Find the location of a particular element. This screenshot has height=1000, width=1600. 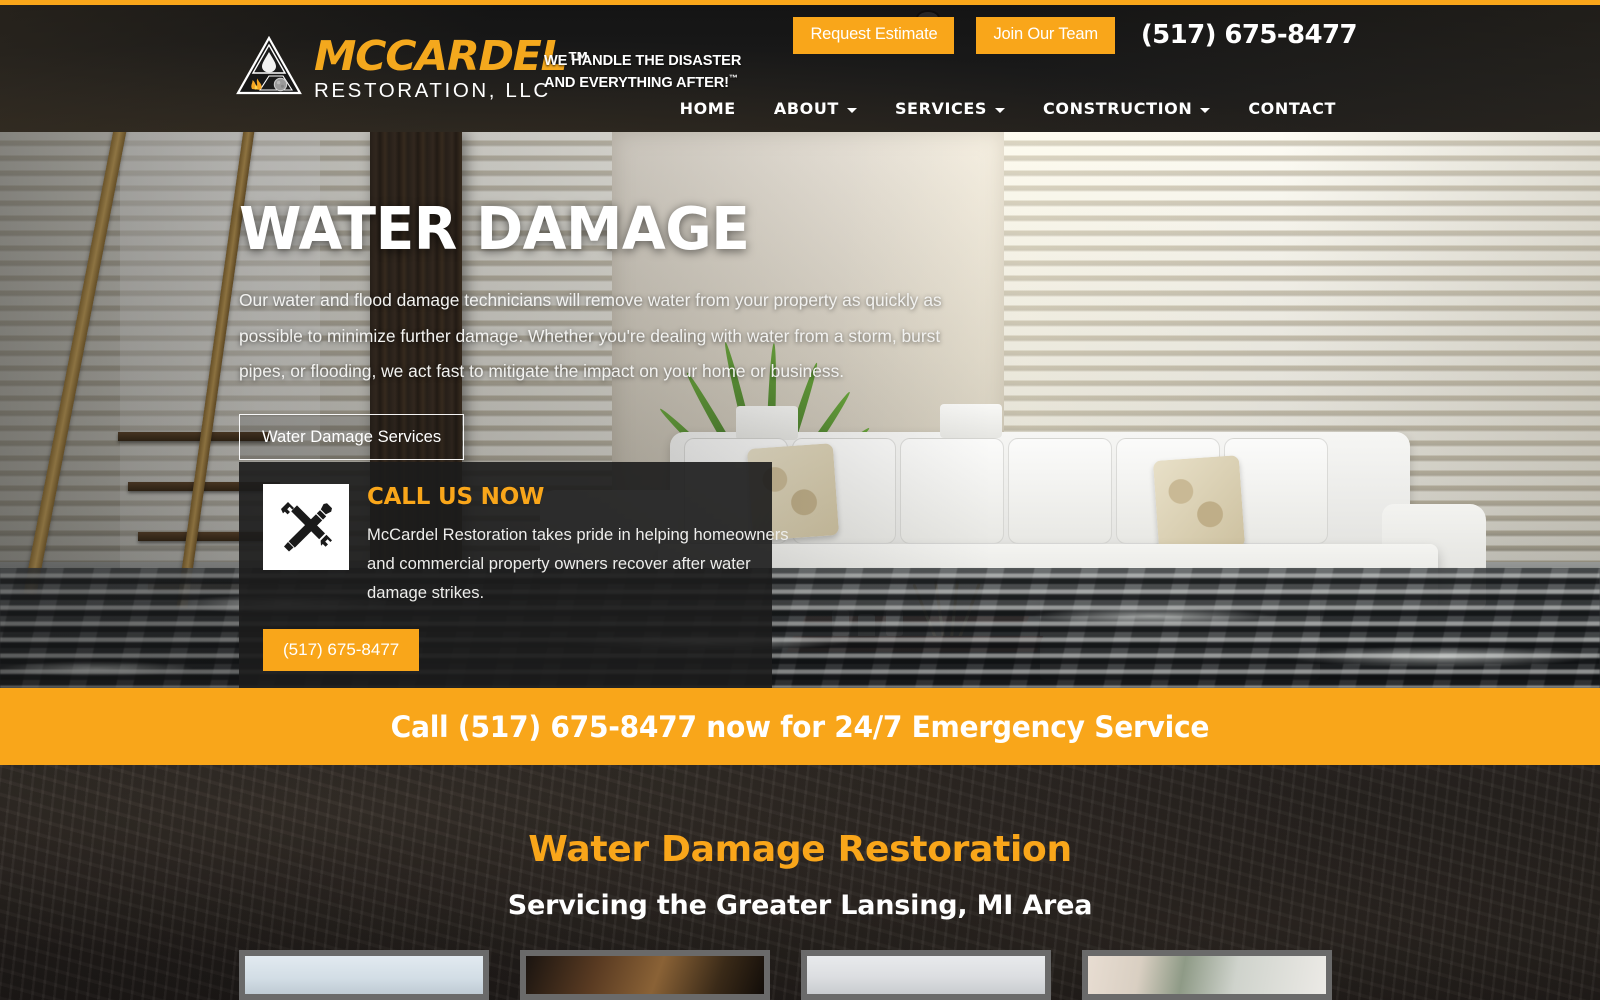

section-subtitle: Servicing the Greater Lansing, MI Area is located at coordinates (800, 905).